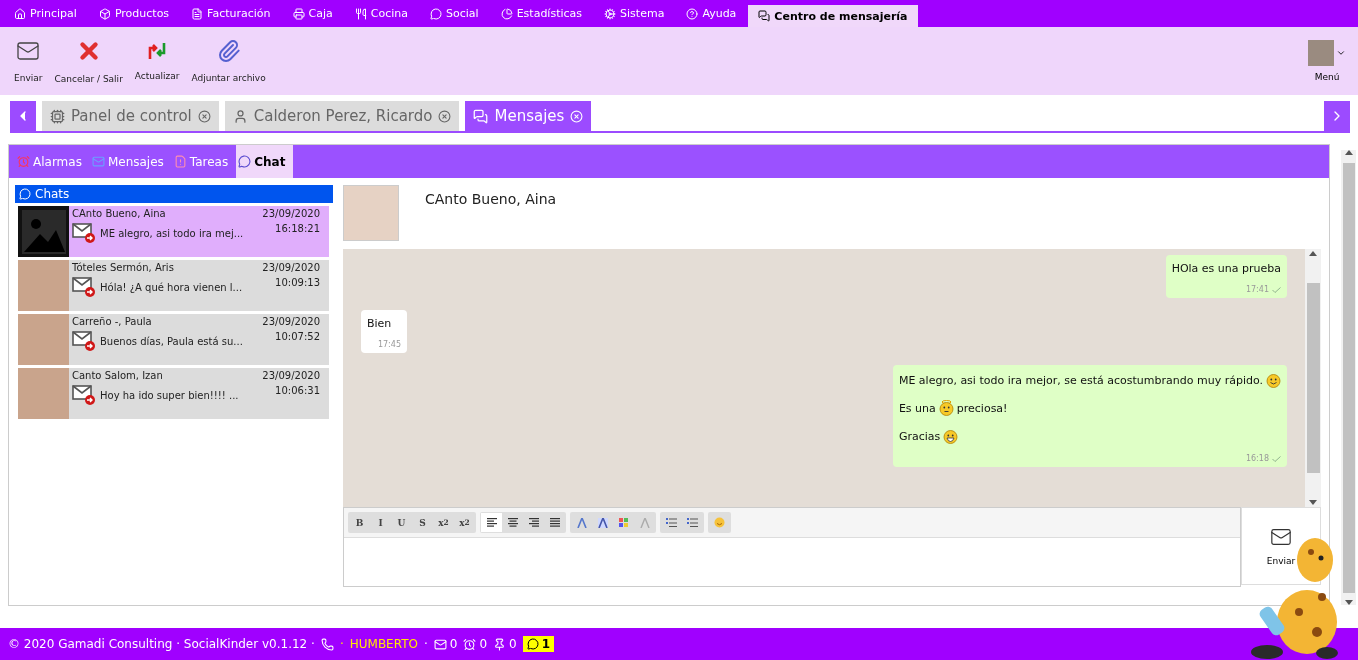  I want to click on alarm-count: 0, so click(483, 644).